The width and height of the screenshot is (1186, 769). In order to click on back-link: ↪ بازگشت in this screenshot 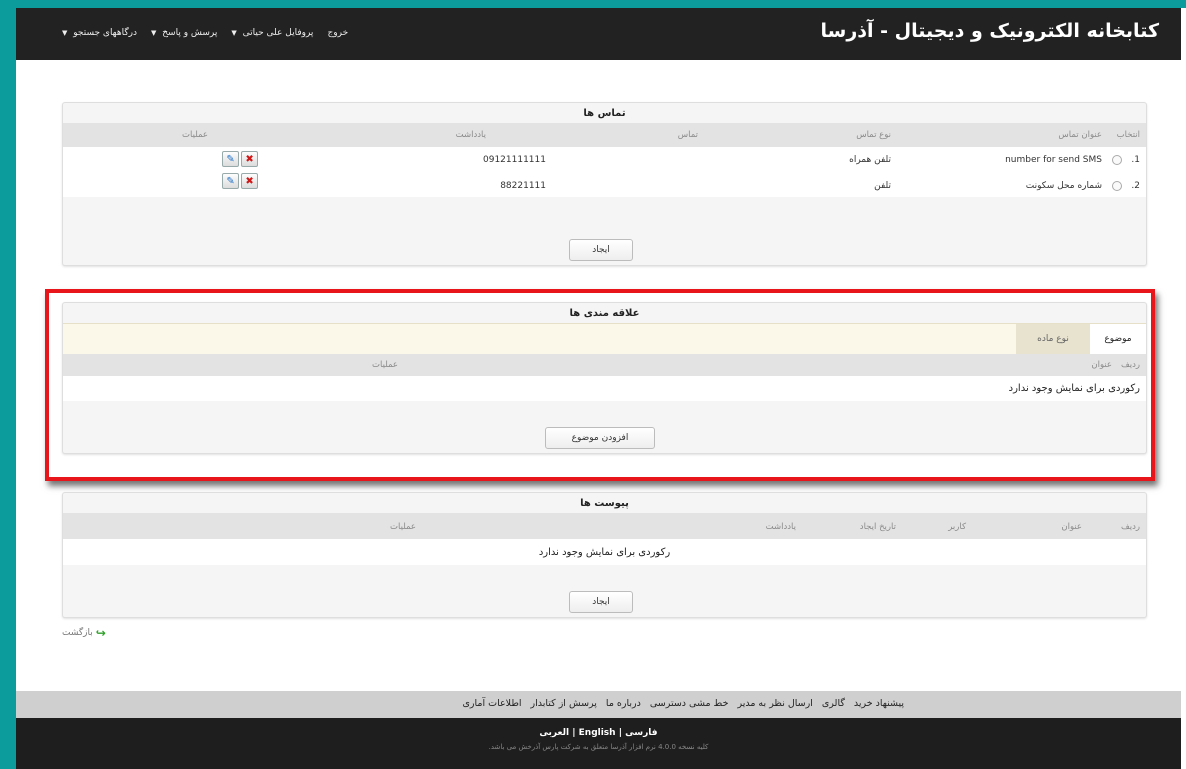, I will do `click(84, 633)`.